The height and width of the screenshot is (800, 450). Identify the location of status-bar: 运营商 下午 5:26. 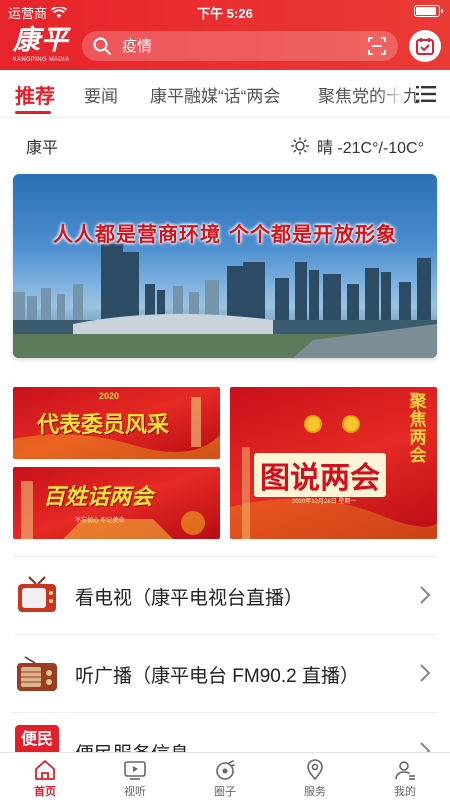
(225, 11).